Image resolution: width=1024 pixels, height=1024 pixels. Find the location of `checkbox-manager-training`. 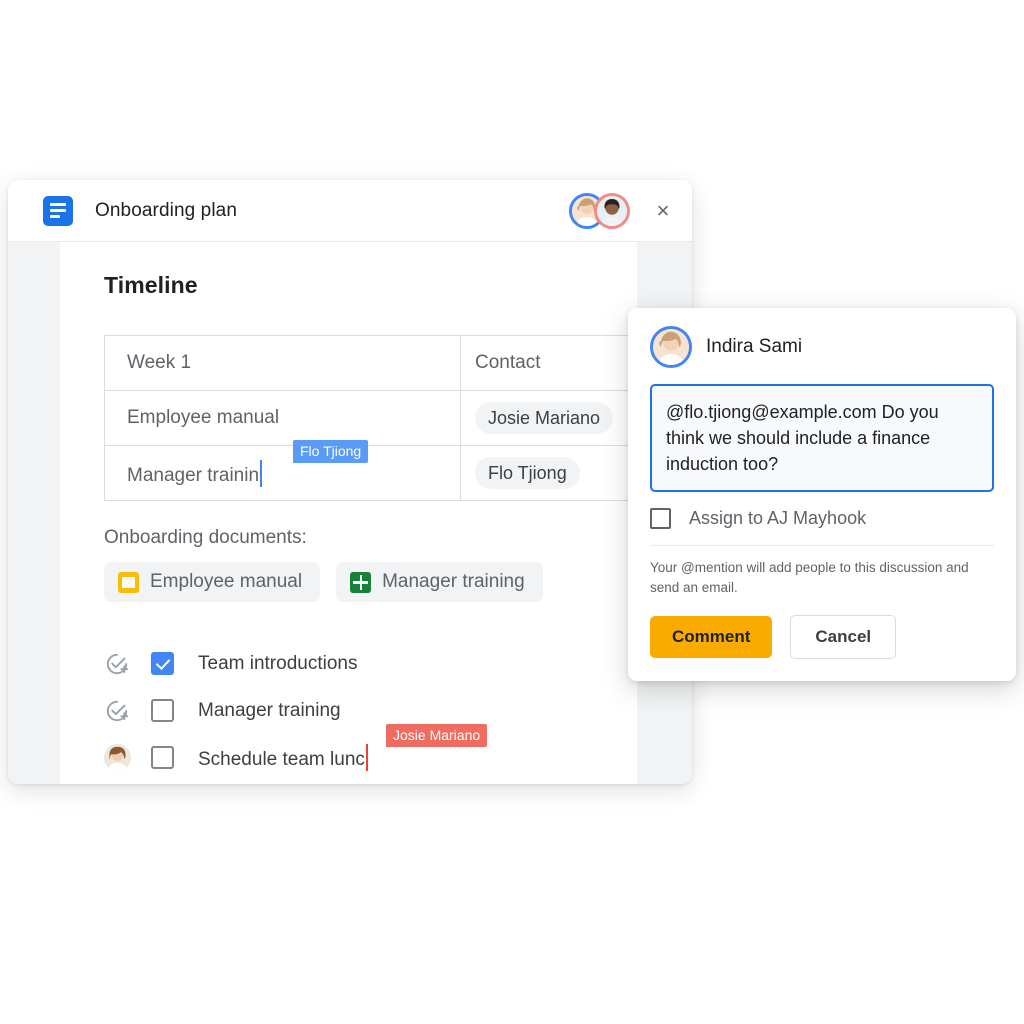

checkbox-manager-training is located at coordinates (162, 710).